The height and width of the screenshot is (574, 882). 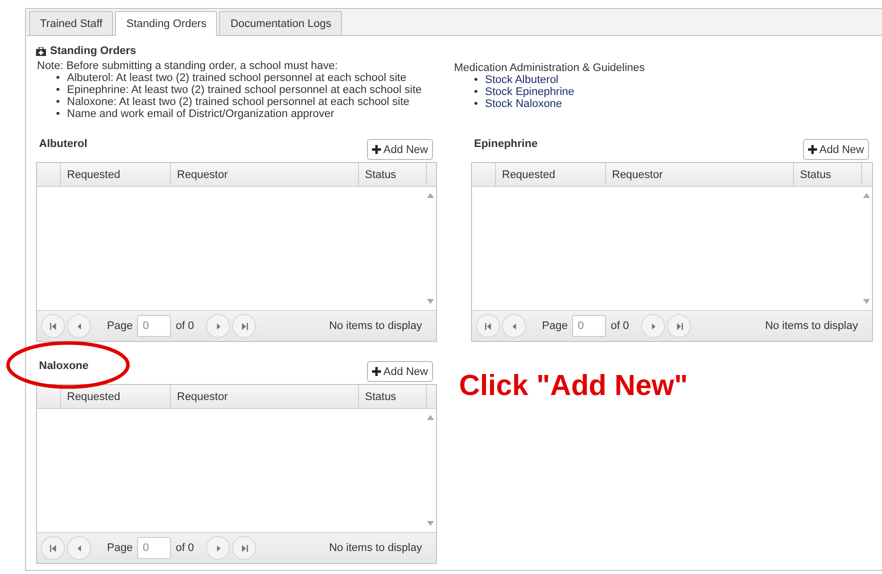 I want to click on requirement-item: Naloxone: At least two (2) trained school personnel at each school site, so click(x=238, y=102).